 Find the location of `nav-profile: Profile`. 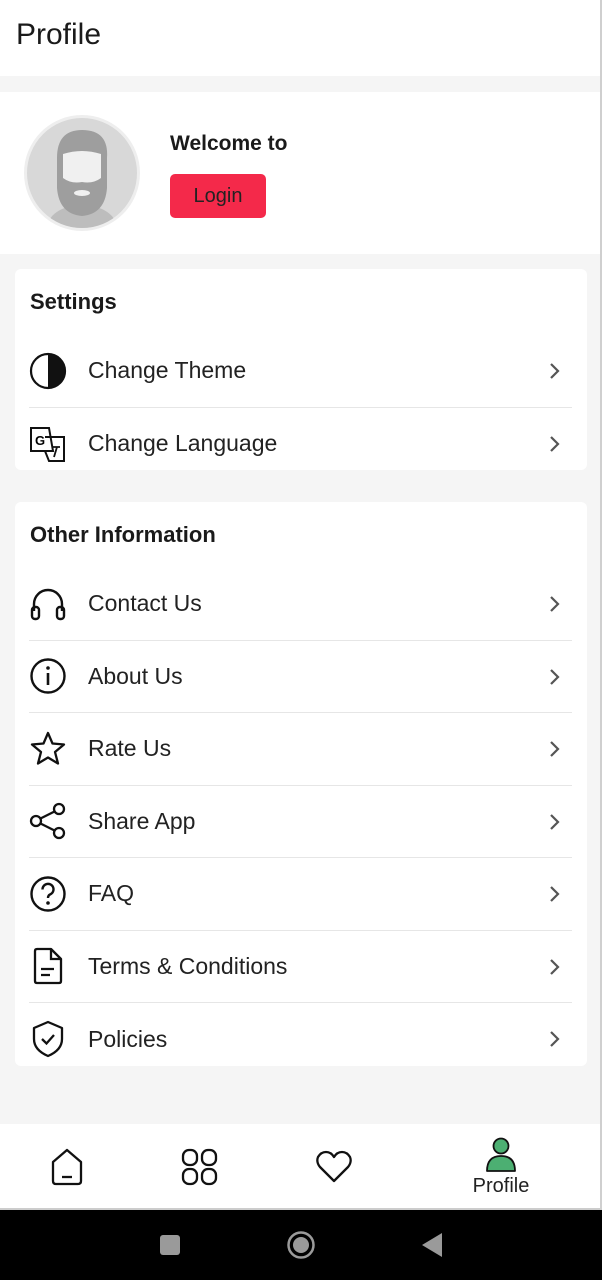

nav-profile: Profile is located at coordinates (501, 1167).